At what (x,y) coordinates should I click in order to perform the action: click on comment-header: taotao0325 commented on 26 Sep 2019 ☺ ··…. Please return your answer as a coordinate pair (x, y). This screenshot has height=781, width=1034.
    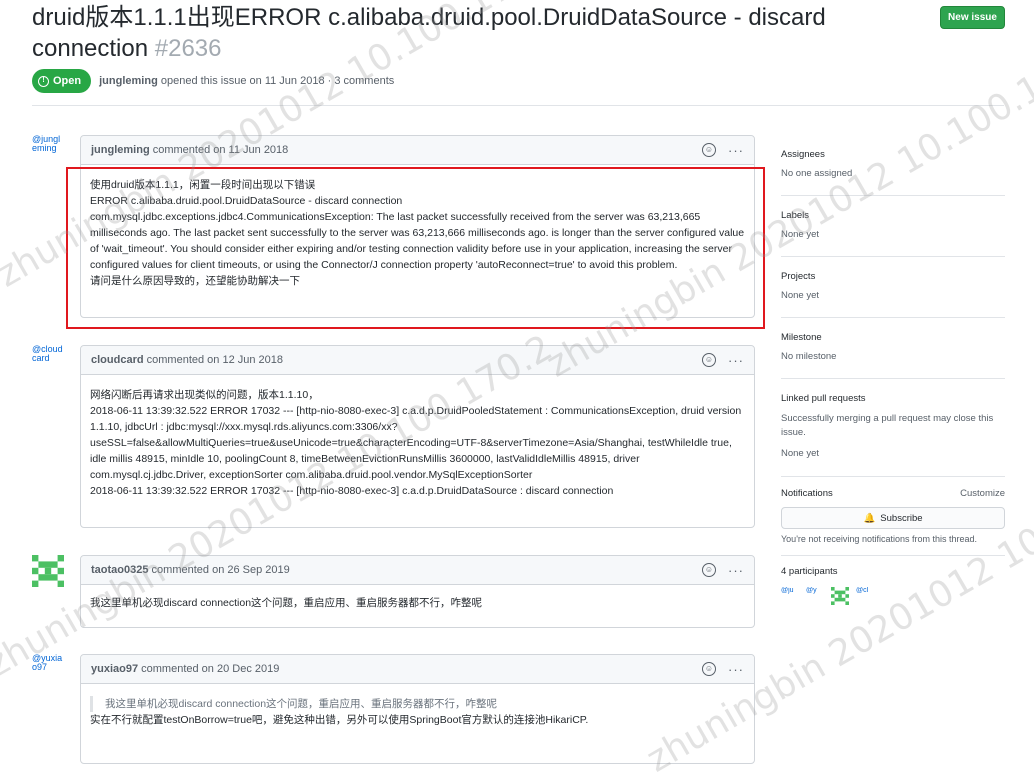
    Looking at the image, I should click on (417, 570).